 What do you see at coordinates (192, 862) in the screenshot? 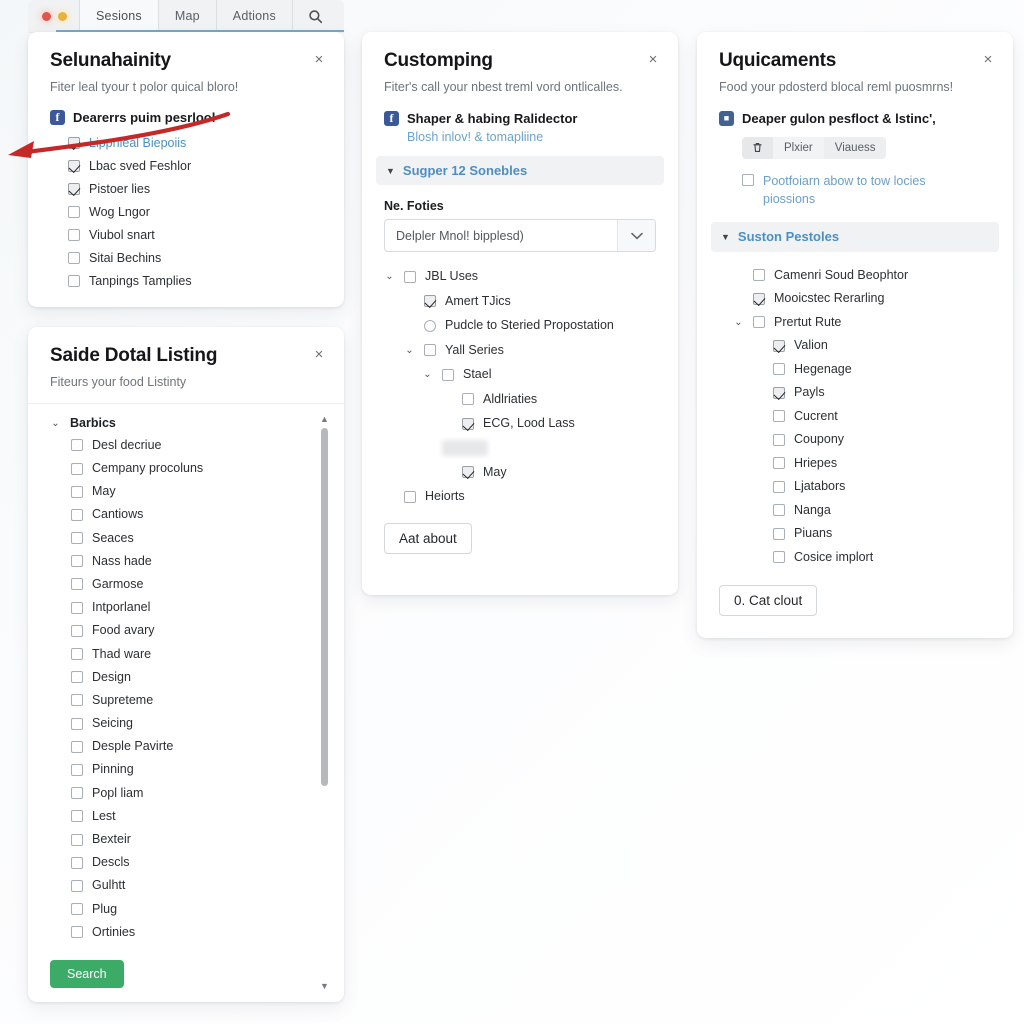
I see `list-item: Descls` at bounding box center [192, 862].